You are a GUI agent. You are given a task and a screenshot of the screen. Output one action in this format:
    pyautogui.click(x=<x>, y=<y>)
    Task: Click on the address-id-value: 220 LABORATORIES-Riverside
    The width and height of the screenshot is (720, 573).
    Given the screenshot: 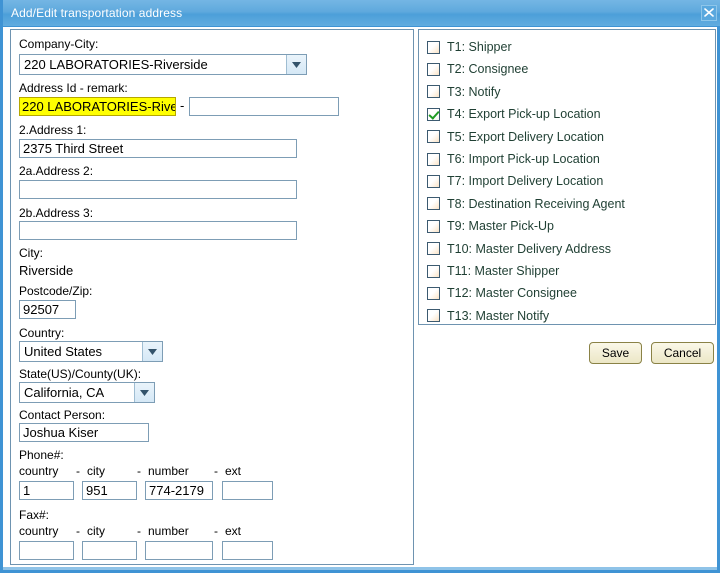 What is the action you would take?
    pyautogui.click(x=97, y=106)
    